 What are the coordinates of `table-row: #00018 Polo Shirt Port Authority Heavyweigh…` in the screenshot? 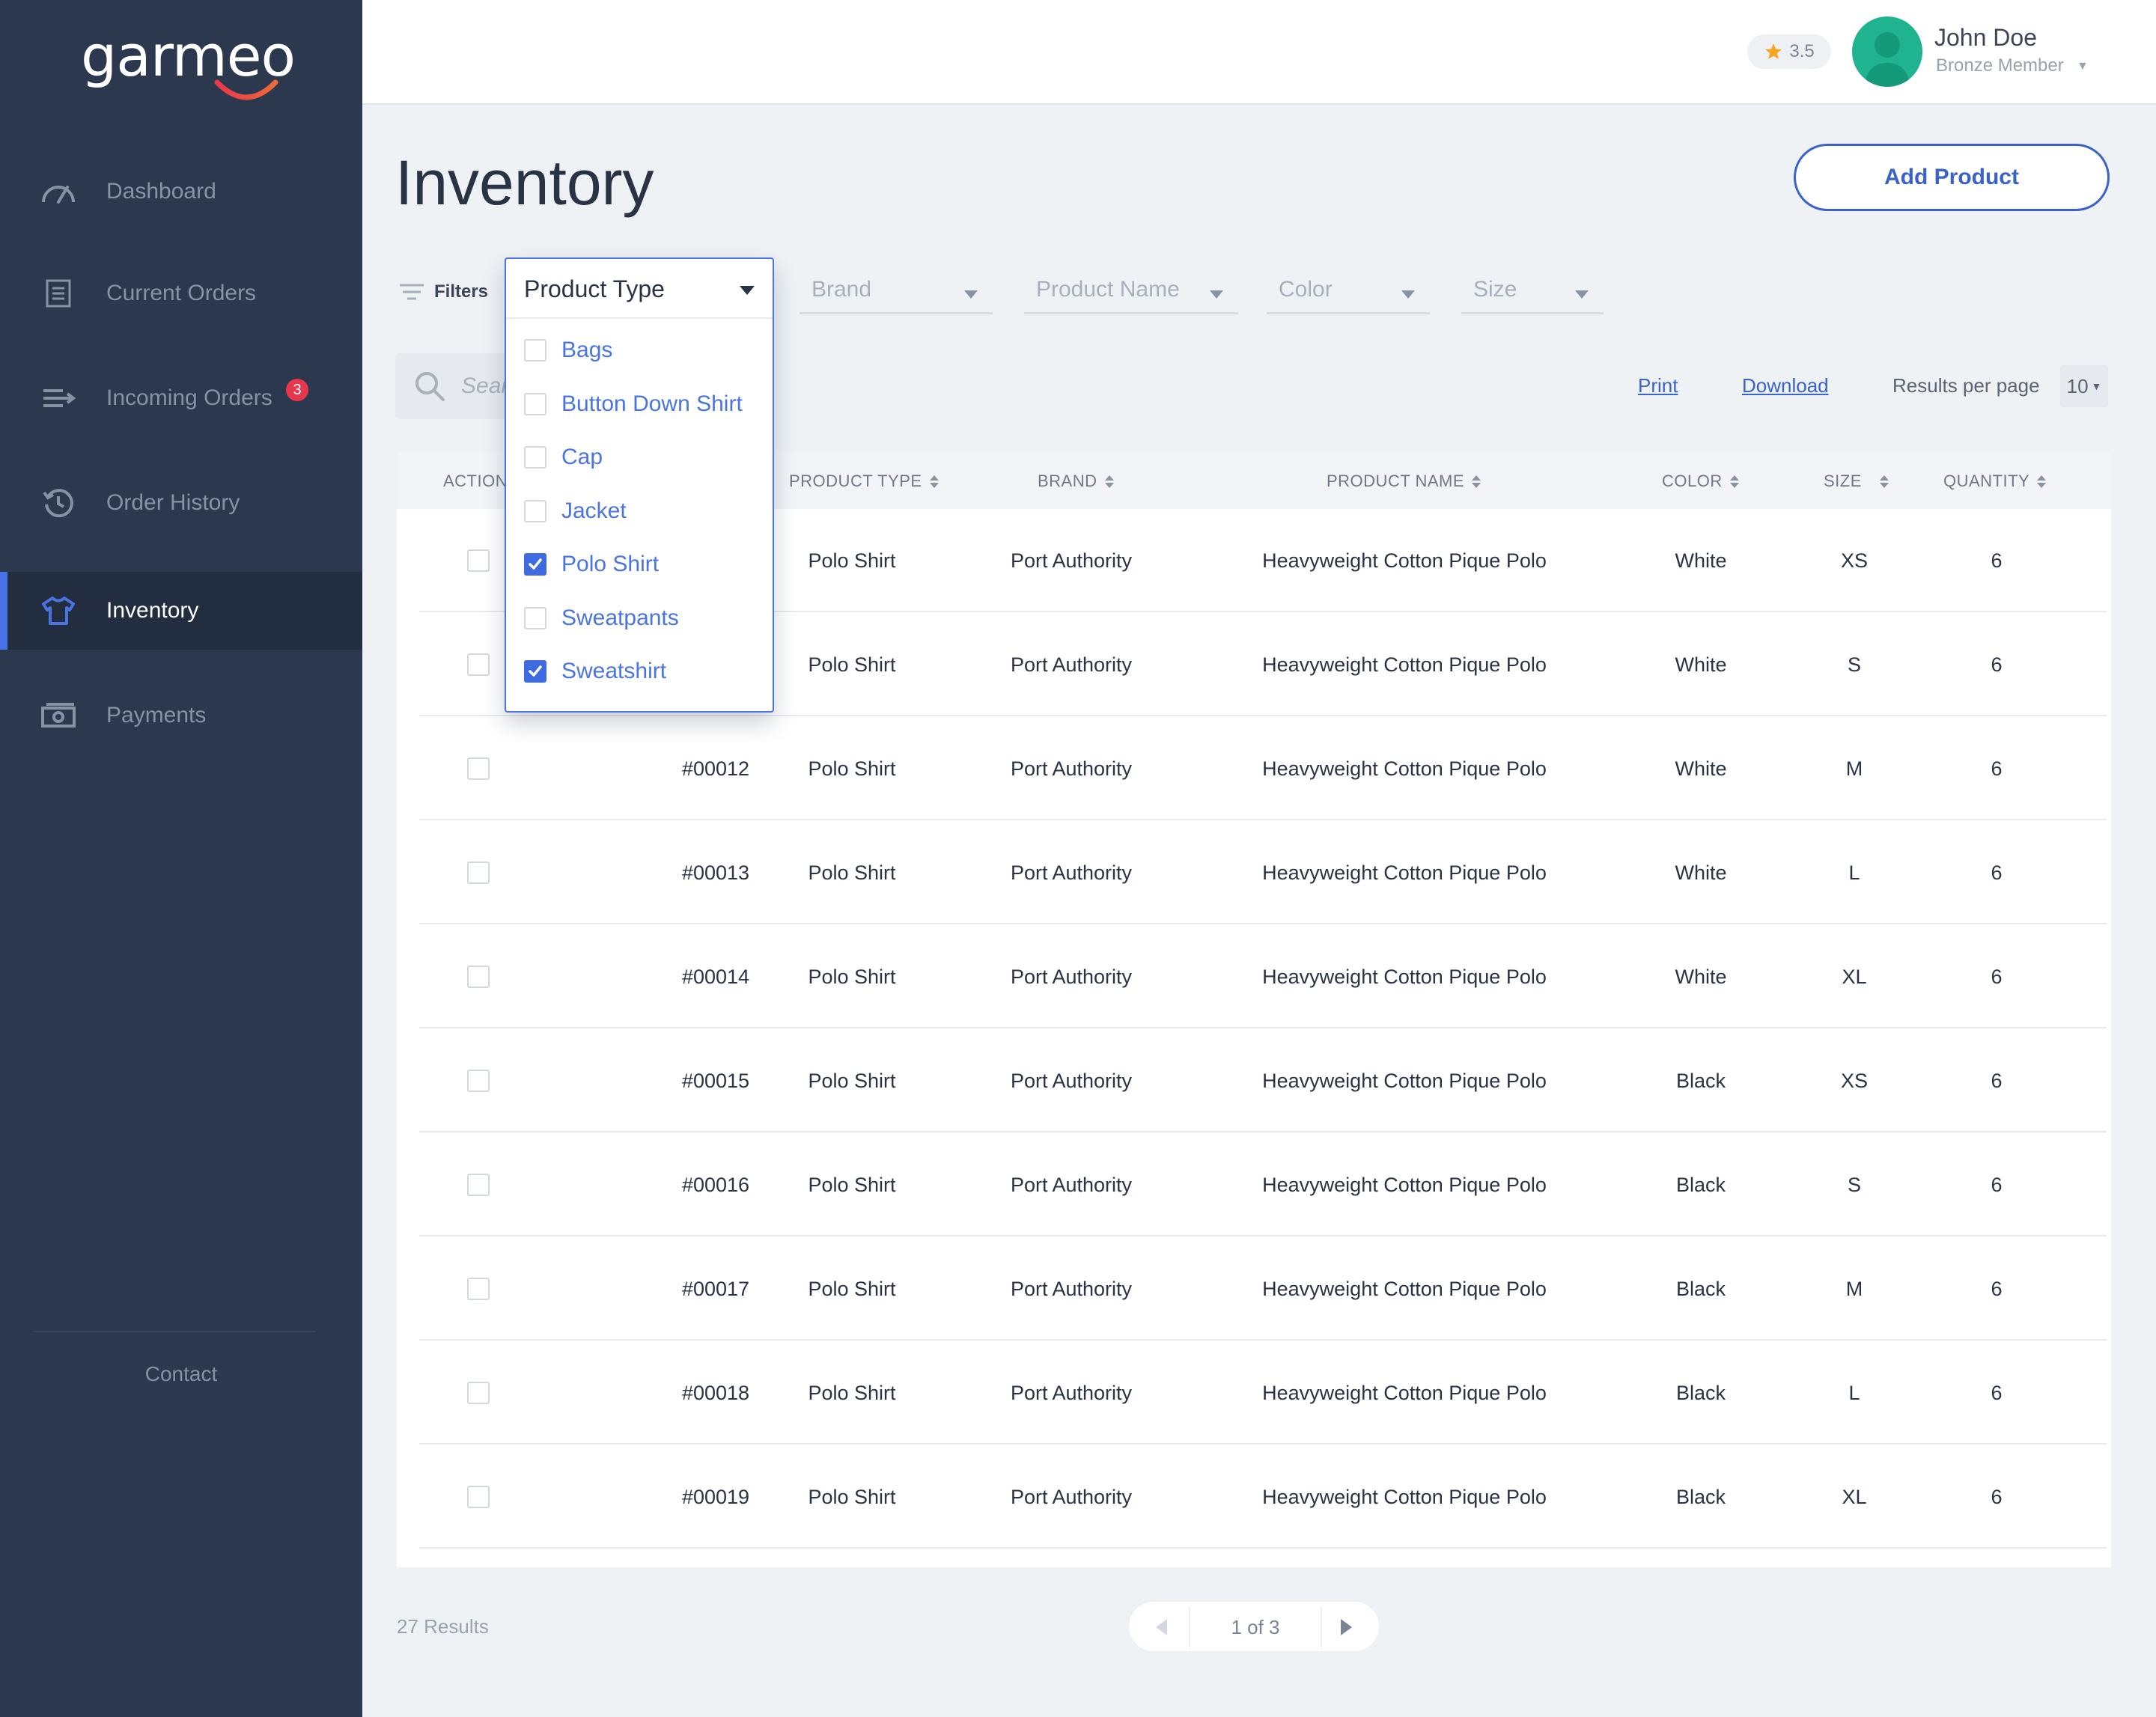 It's located at (1263, 1393).